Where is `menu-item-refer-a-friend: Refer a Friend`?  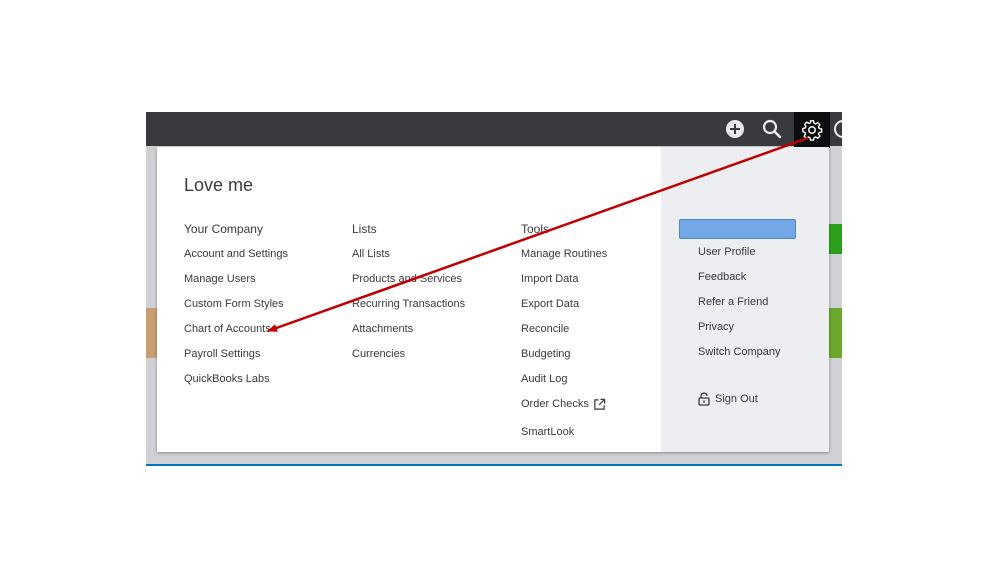
menu-item-refer-a-friend: Refer a Friend is located at coordinates (739, 307).